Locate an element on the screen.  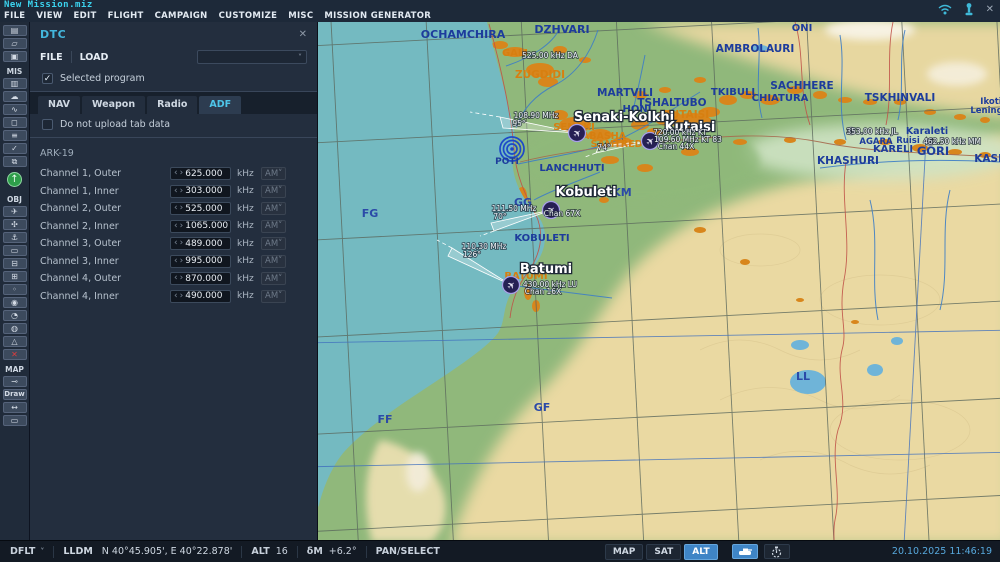
frequency-input: ‹ › 995.000 is located at coordinates (200, 261).